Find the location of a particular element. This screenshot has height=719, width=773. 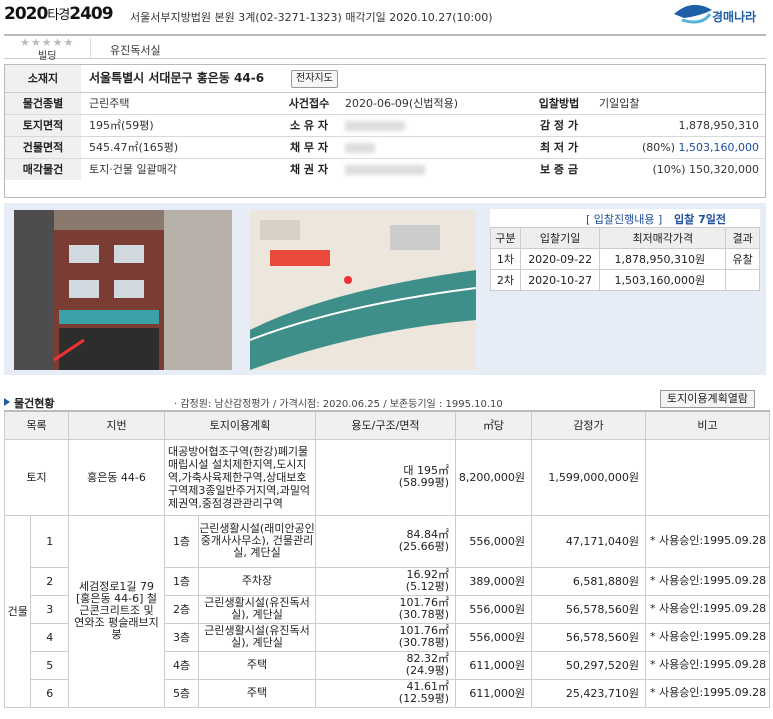

row-floor: 2층 is located at coordinates (181, 609).